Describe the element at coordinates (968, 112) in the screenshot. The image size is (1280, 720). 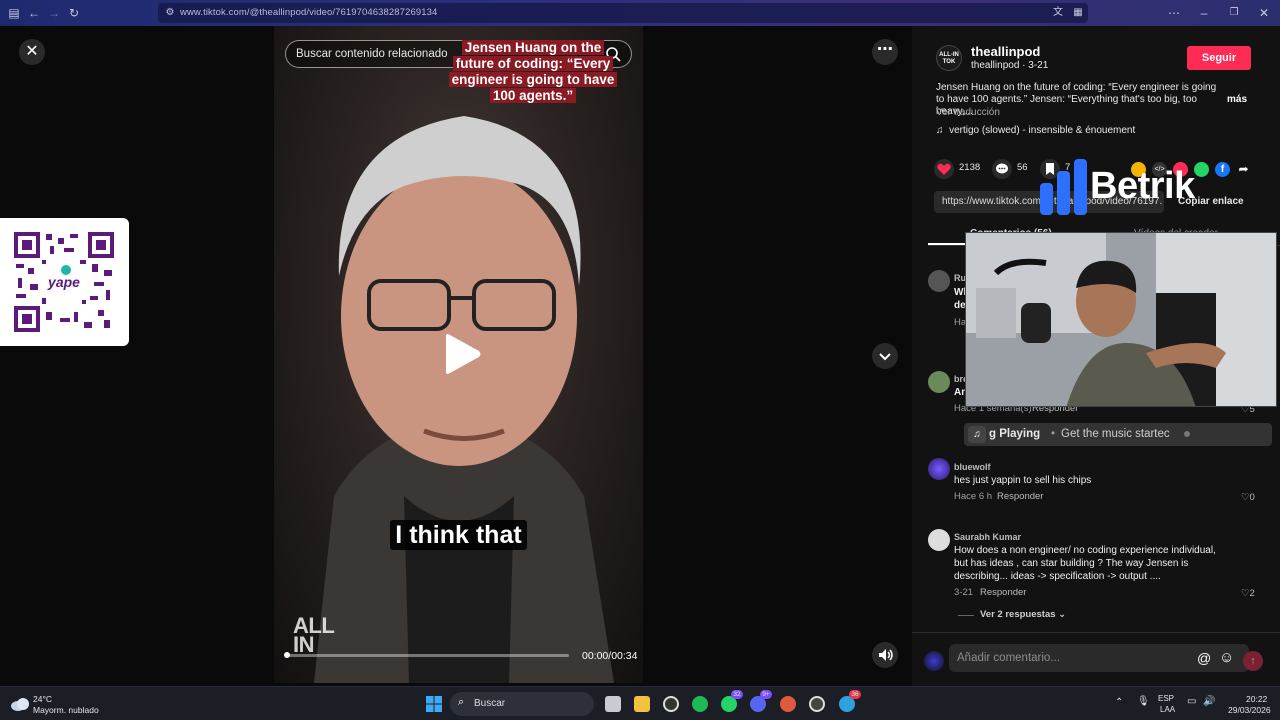
I see `translate-link: Ver traducción` at that location.